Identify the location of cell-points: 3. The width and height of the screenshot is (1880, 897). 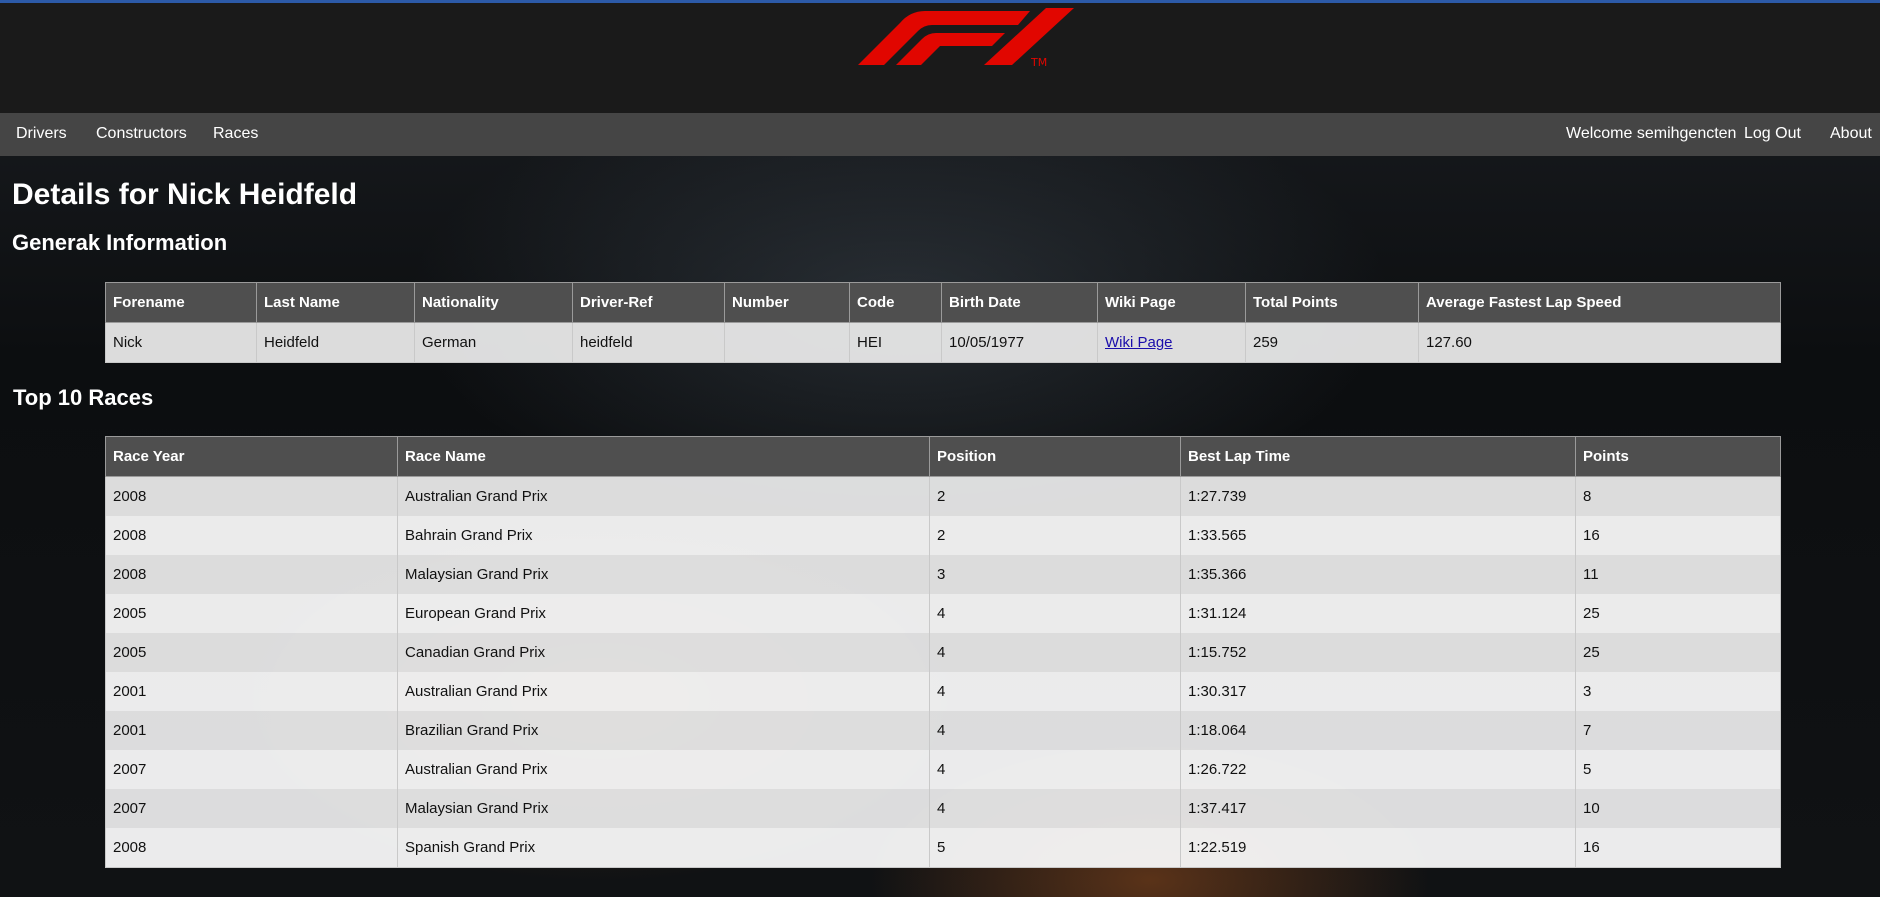
(1678, 691).